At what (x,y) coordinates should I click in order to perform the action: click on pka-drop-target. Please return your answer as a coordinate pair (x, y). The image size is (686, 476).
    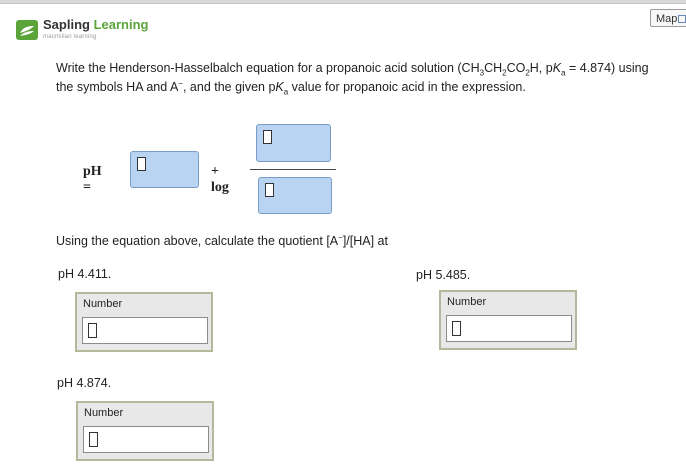
    Looking at the image, I should click on (164, 169).